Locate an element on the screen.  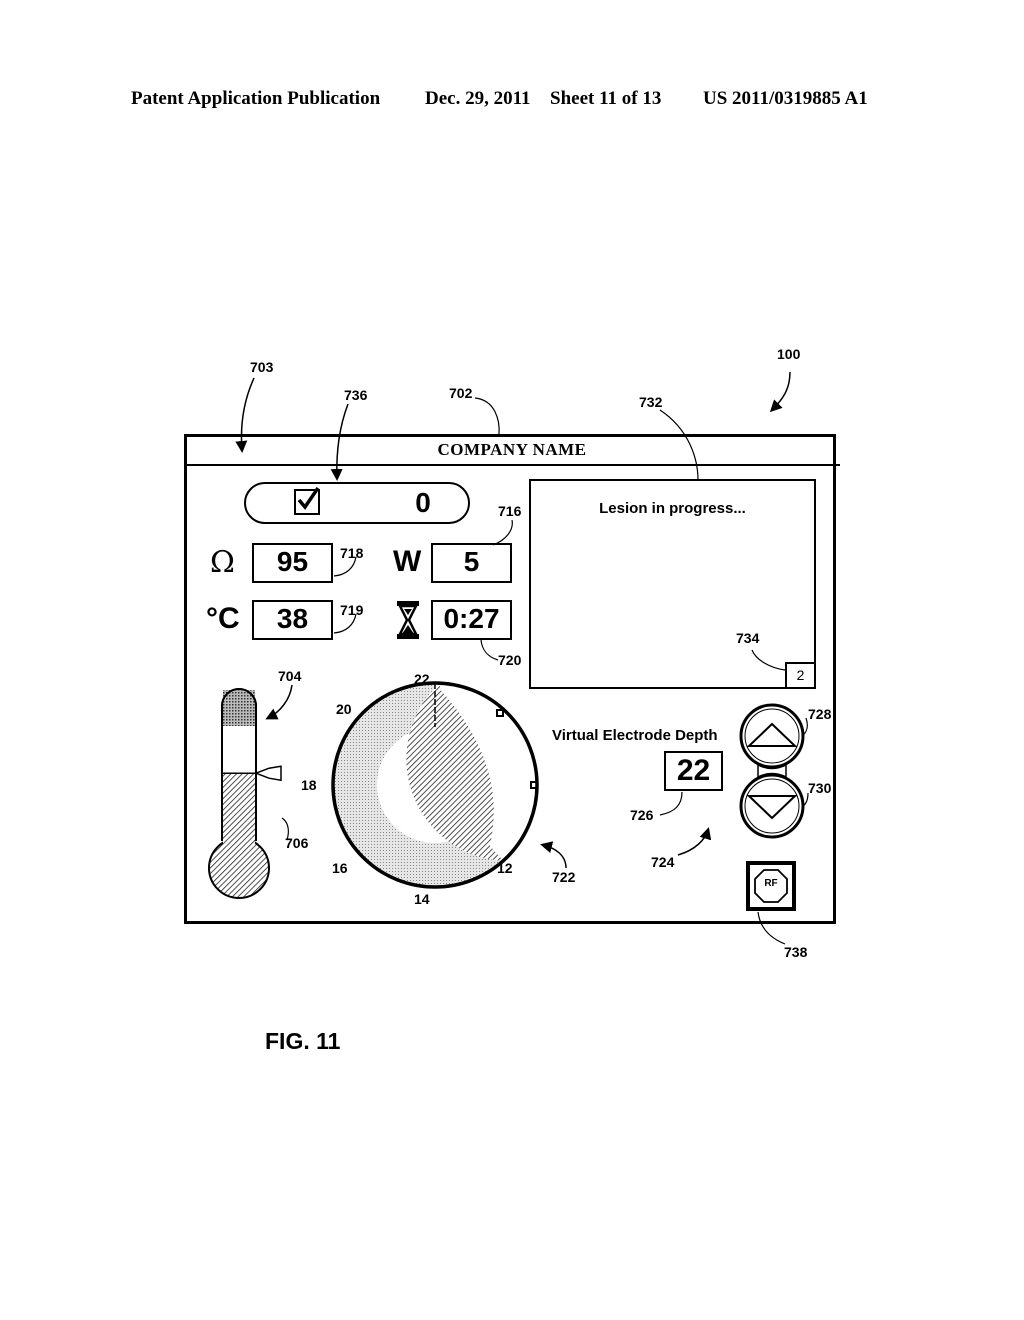
ref-title-bar: 703 is located at coordinates (262, 367).